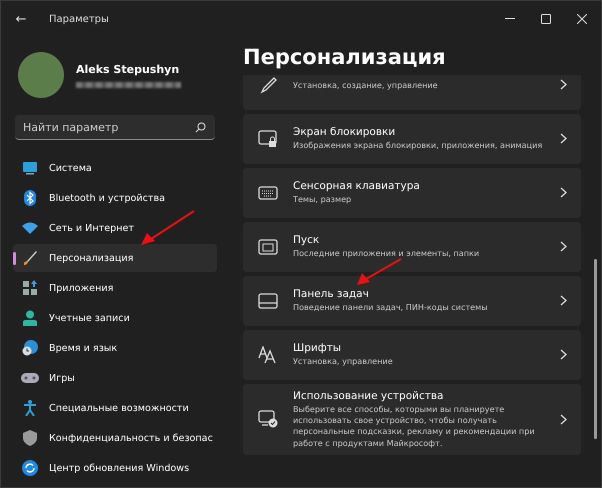  I want to click on monitor-icon, so click(30, 168).